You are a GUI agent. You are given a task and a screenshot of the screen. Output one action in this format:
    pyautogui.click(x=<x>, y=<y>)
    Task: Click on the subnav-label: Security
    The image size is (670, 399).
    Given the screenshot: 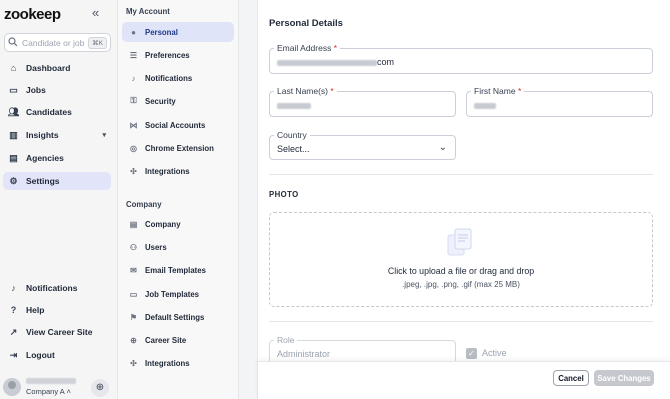 What is the action you would take?
    pyautogui.click(x=160, y=101)
    